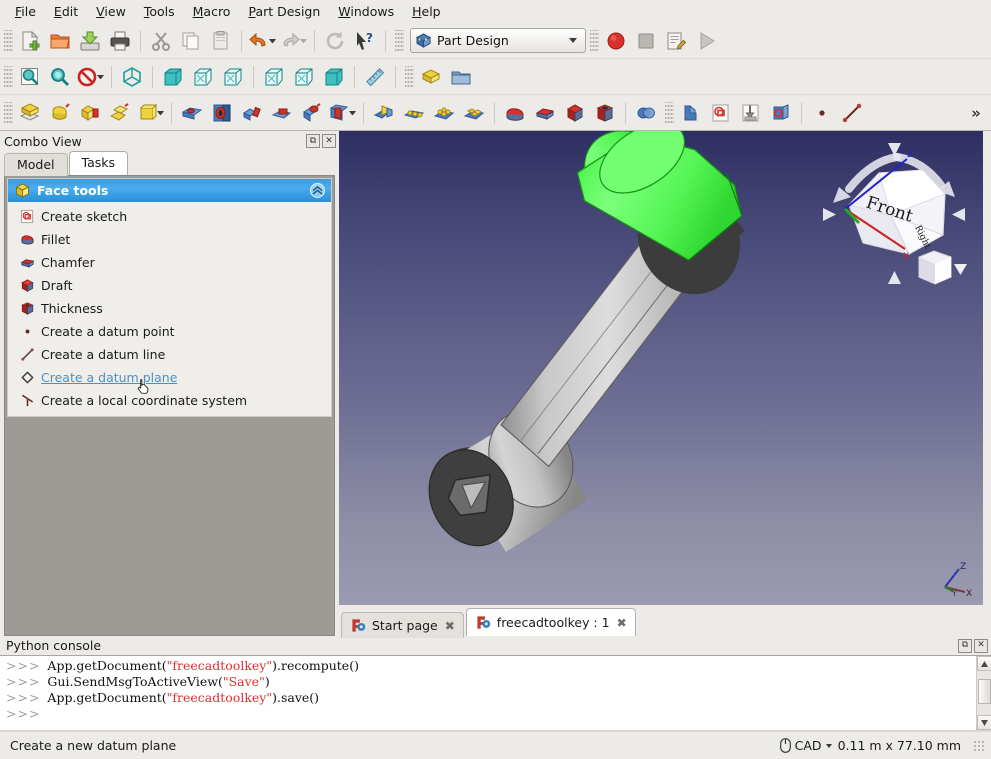  What do you see at coordinates (751, 113) in the screenshot?
I see `attach-sketch-icon` at bounding box center [751, 113].